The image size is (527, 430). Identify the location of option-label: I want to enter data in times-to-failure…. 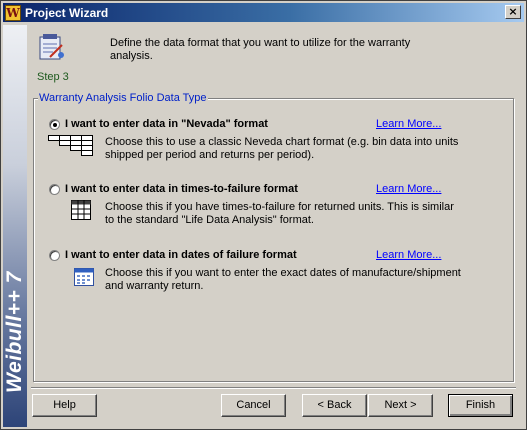
(181, 189).